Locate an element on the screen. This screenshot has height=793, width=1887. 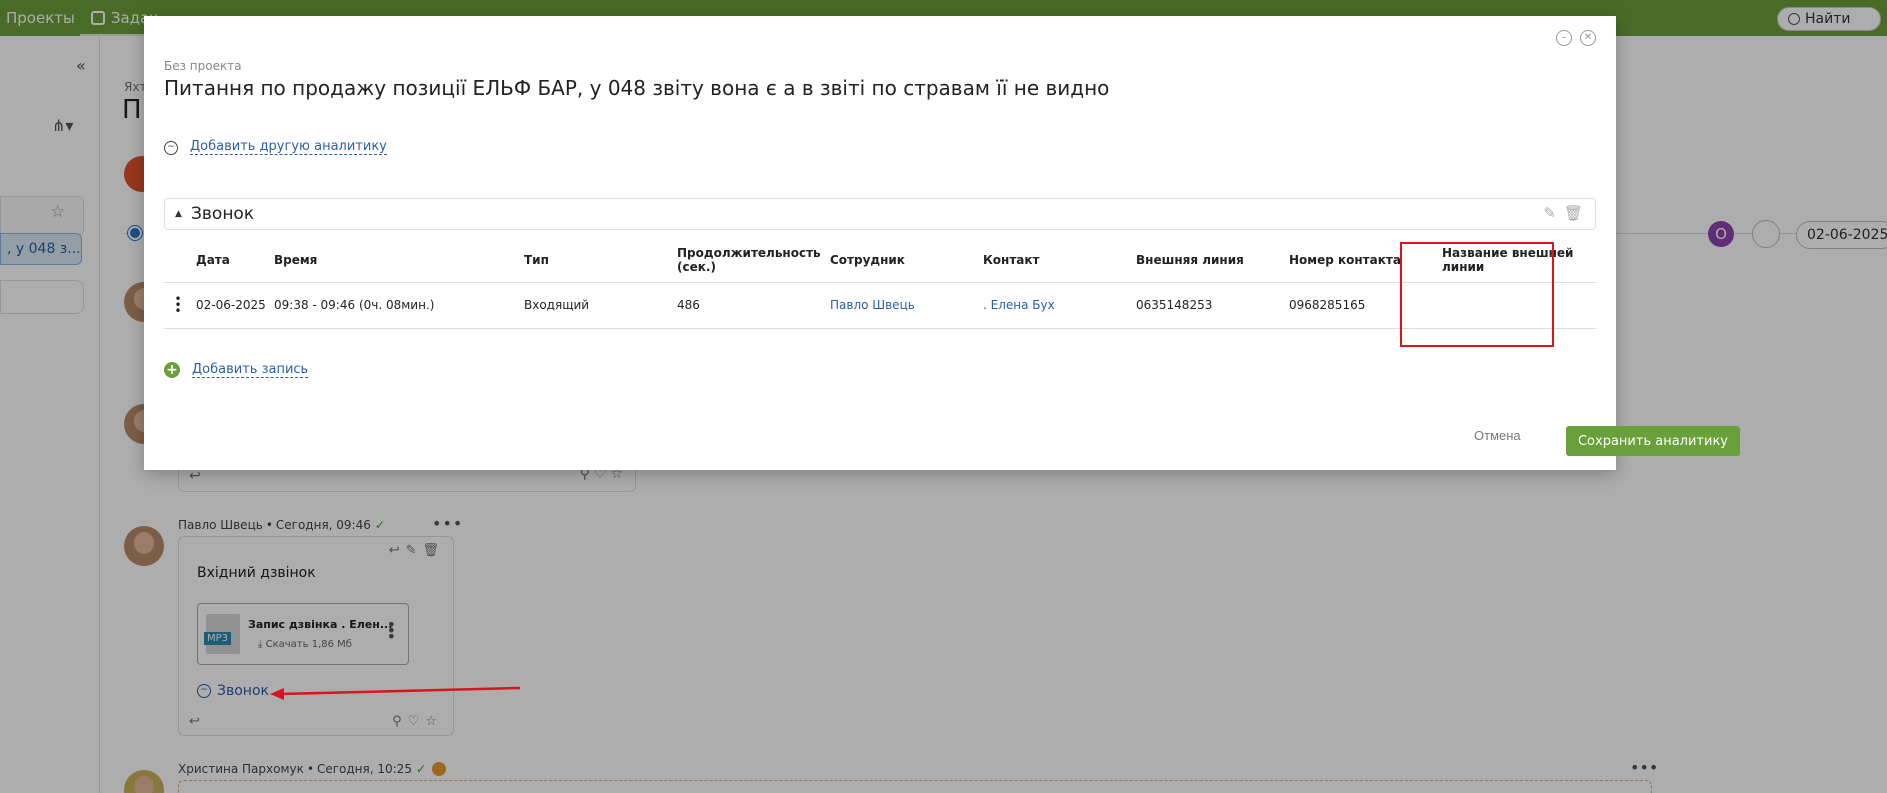
global-search: Найти is located at coordinates (1829, 19).